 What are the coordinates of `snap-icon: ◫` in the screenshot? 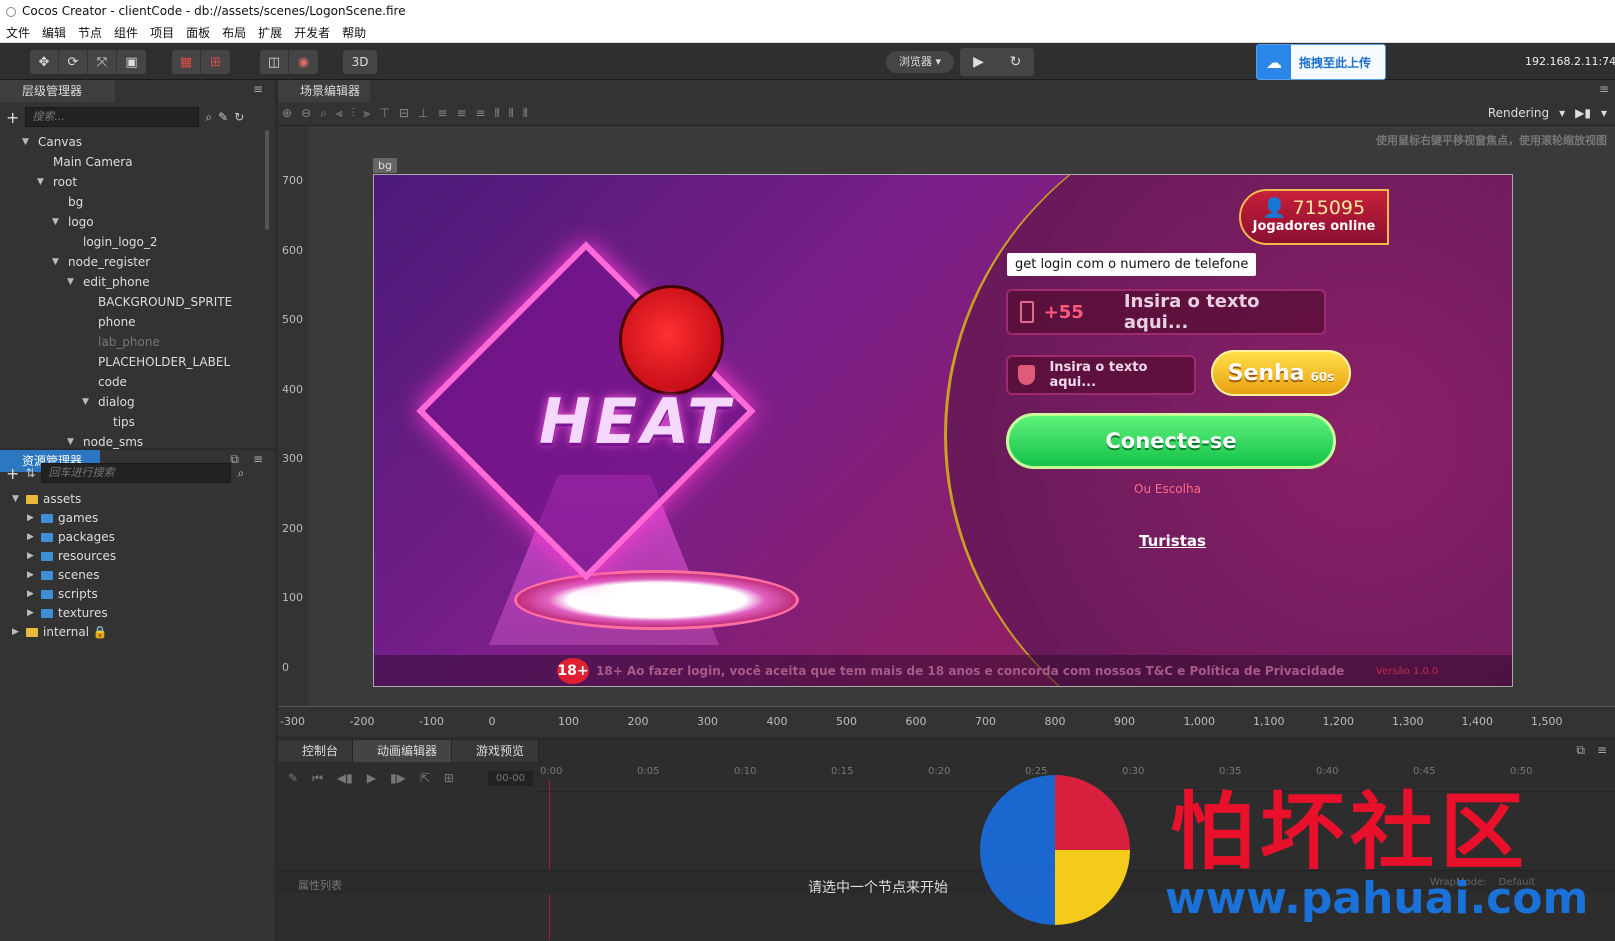 It's located at (274, 62).